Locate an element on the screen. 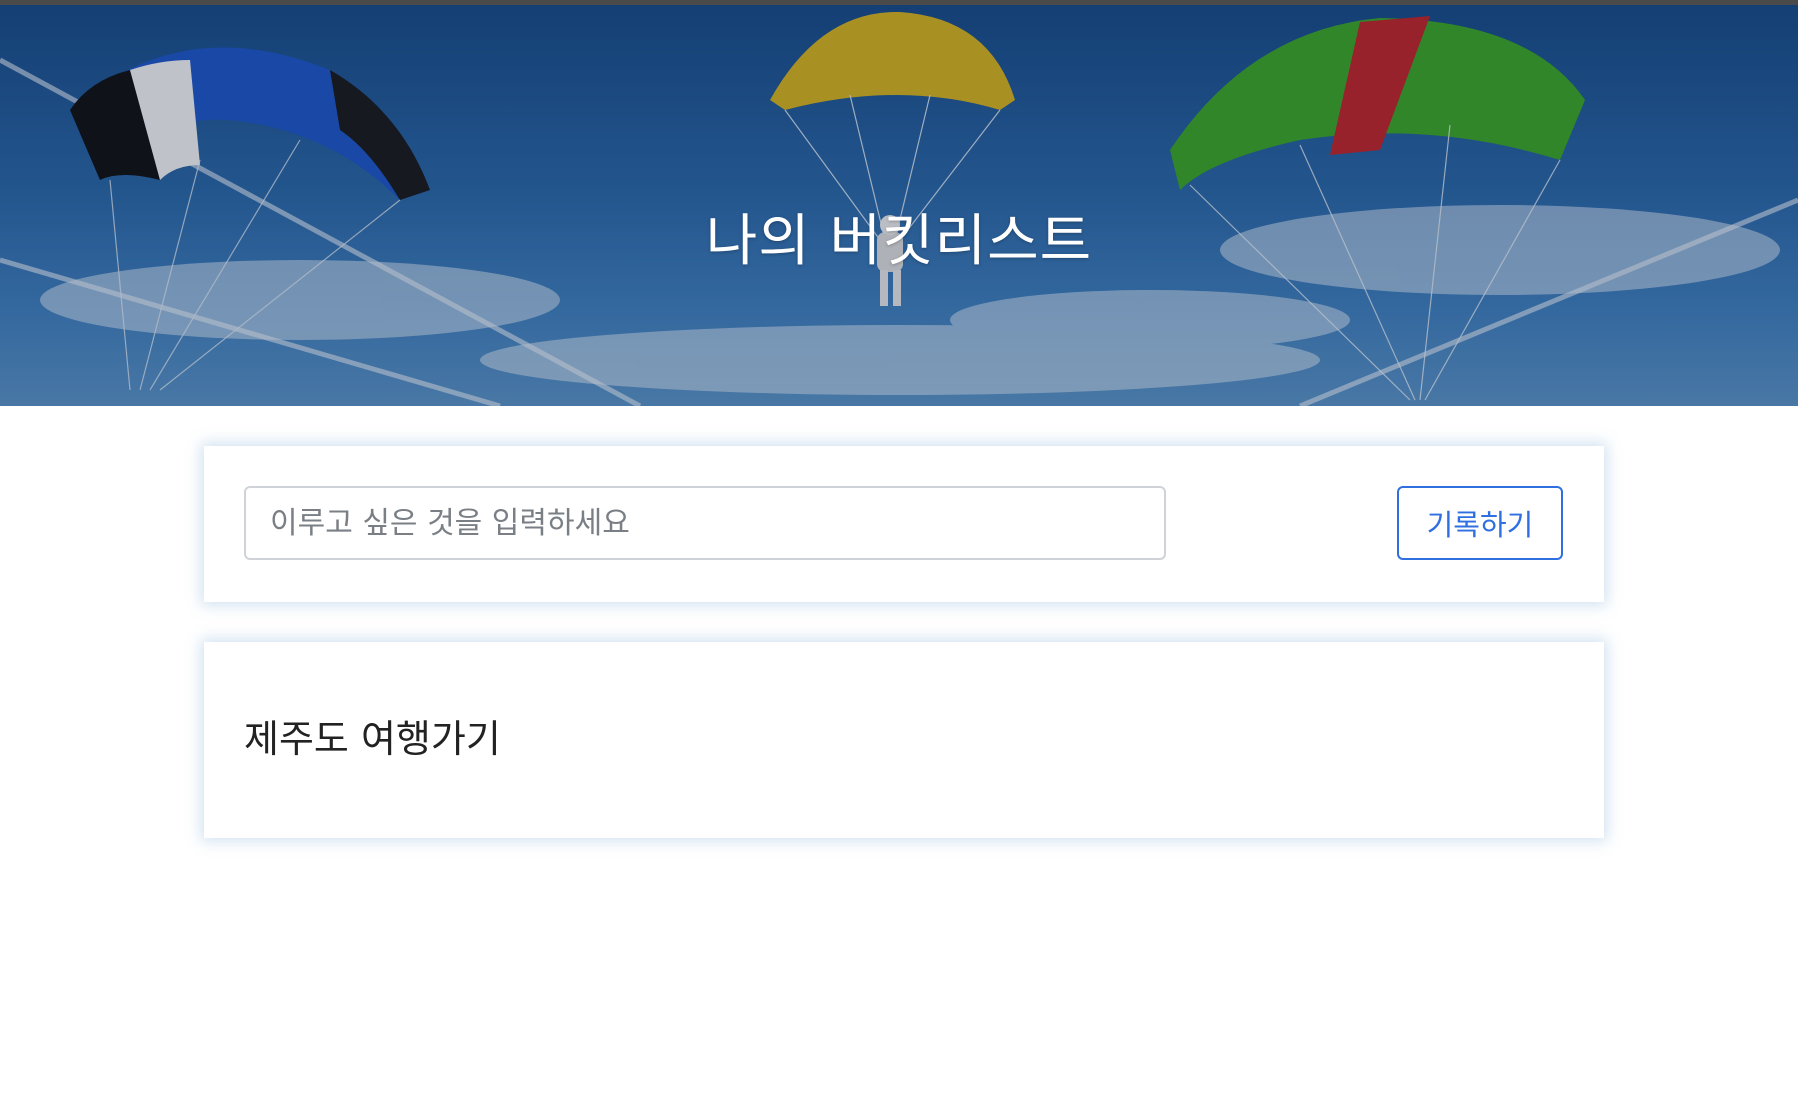 The image size is (1798, 1110). record-button: 기록하기 is located at coordinates (1480, 523).